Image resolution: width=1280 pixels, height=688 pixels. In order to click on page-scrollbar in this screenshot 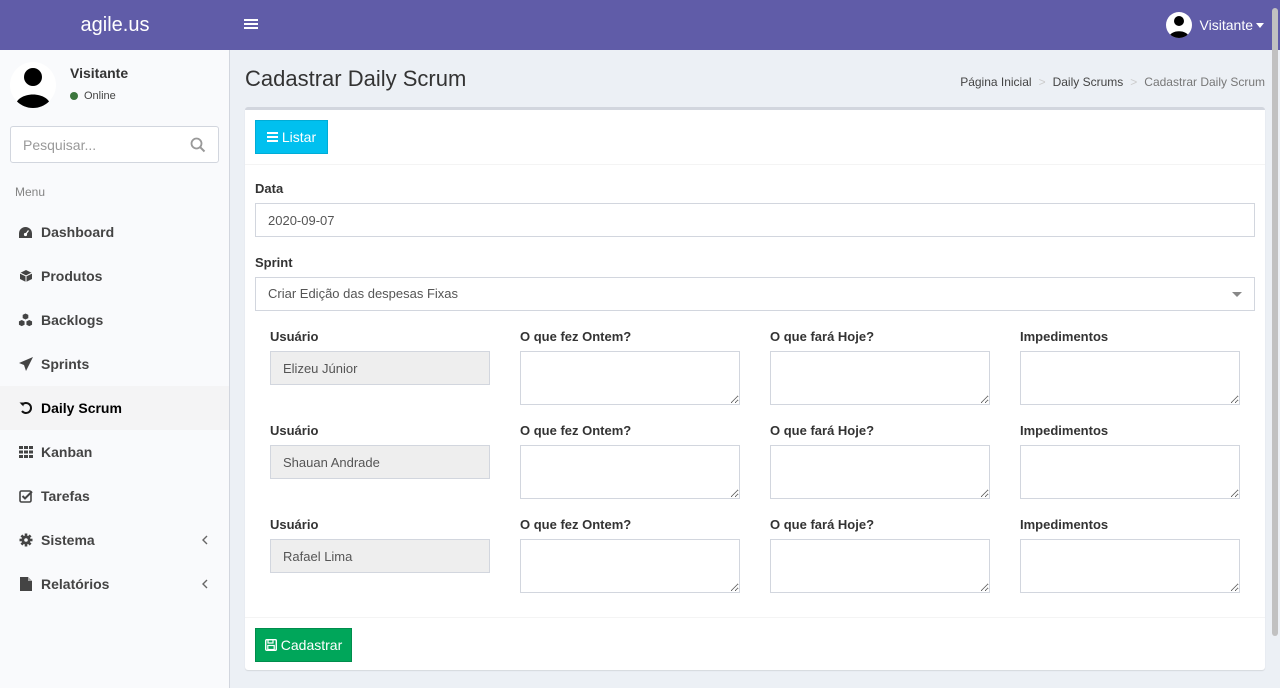, I will do `click(1275, 322)`.